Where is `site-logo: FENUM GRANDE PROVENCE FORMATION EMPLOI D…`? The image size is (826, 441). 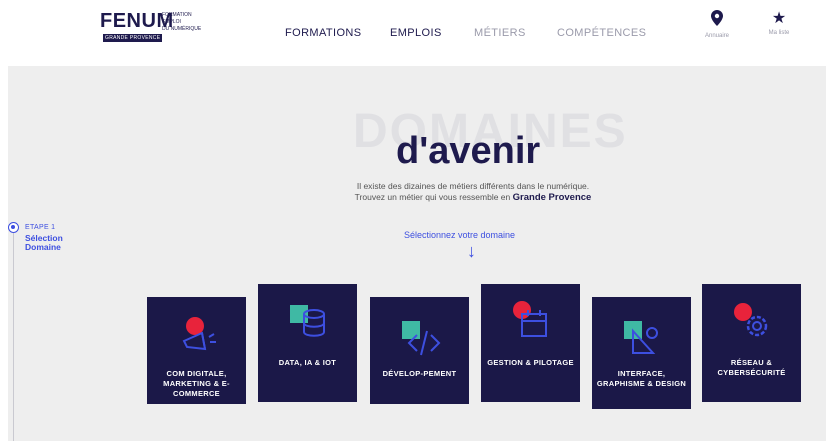
site-logo: FENUM GRANDE PROVENCE FORMATION EMPLOI D… is located at coordinates (165, 27).